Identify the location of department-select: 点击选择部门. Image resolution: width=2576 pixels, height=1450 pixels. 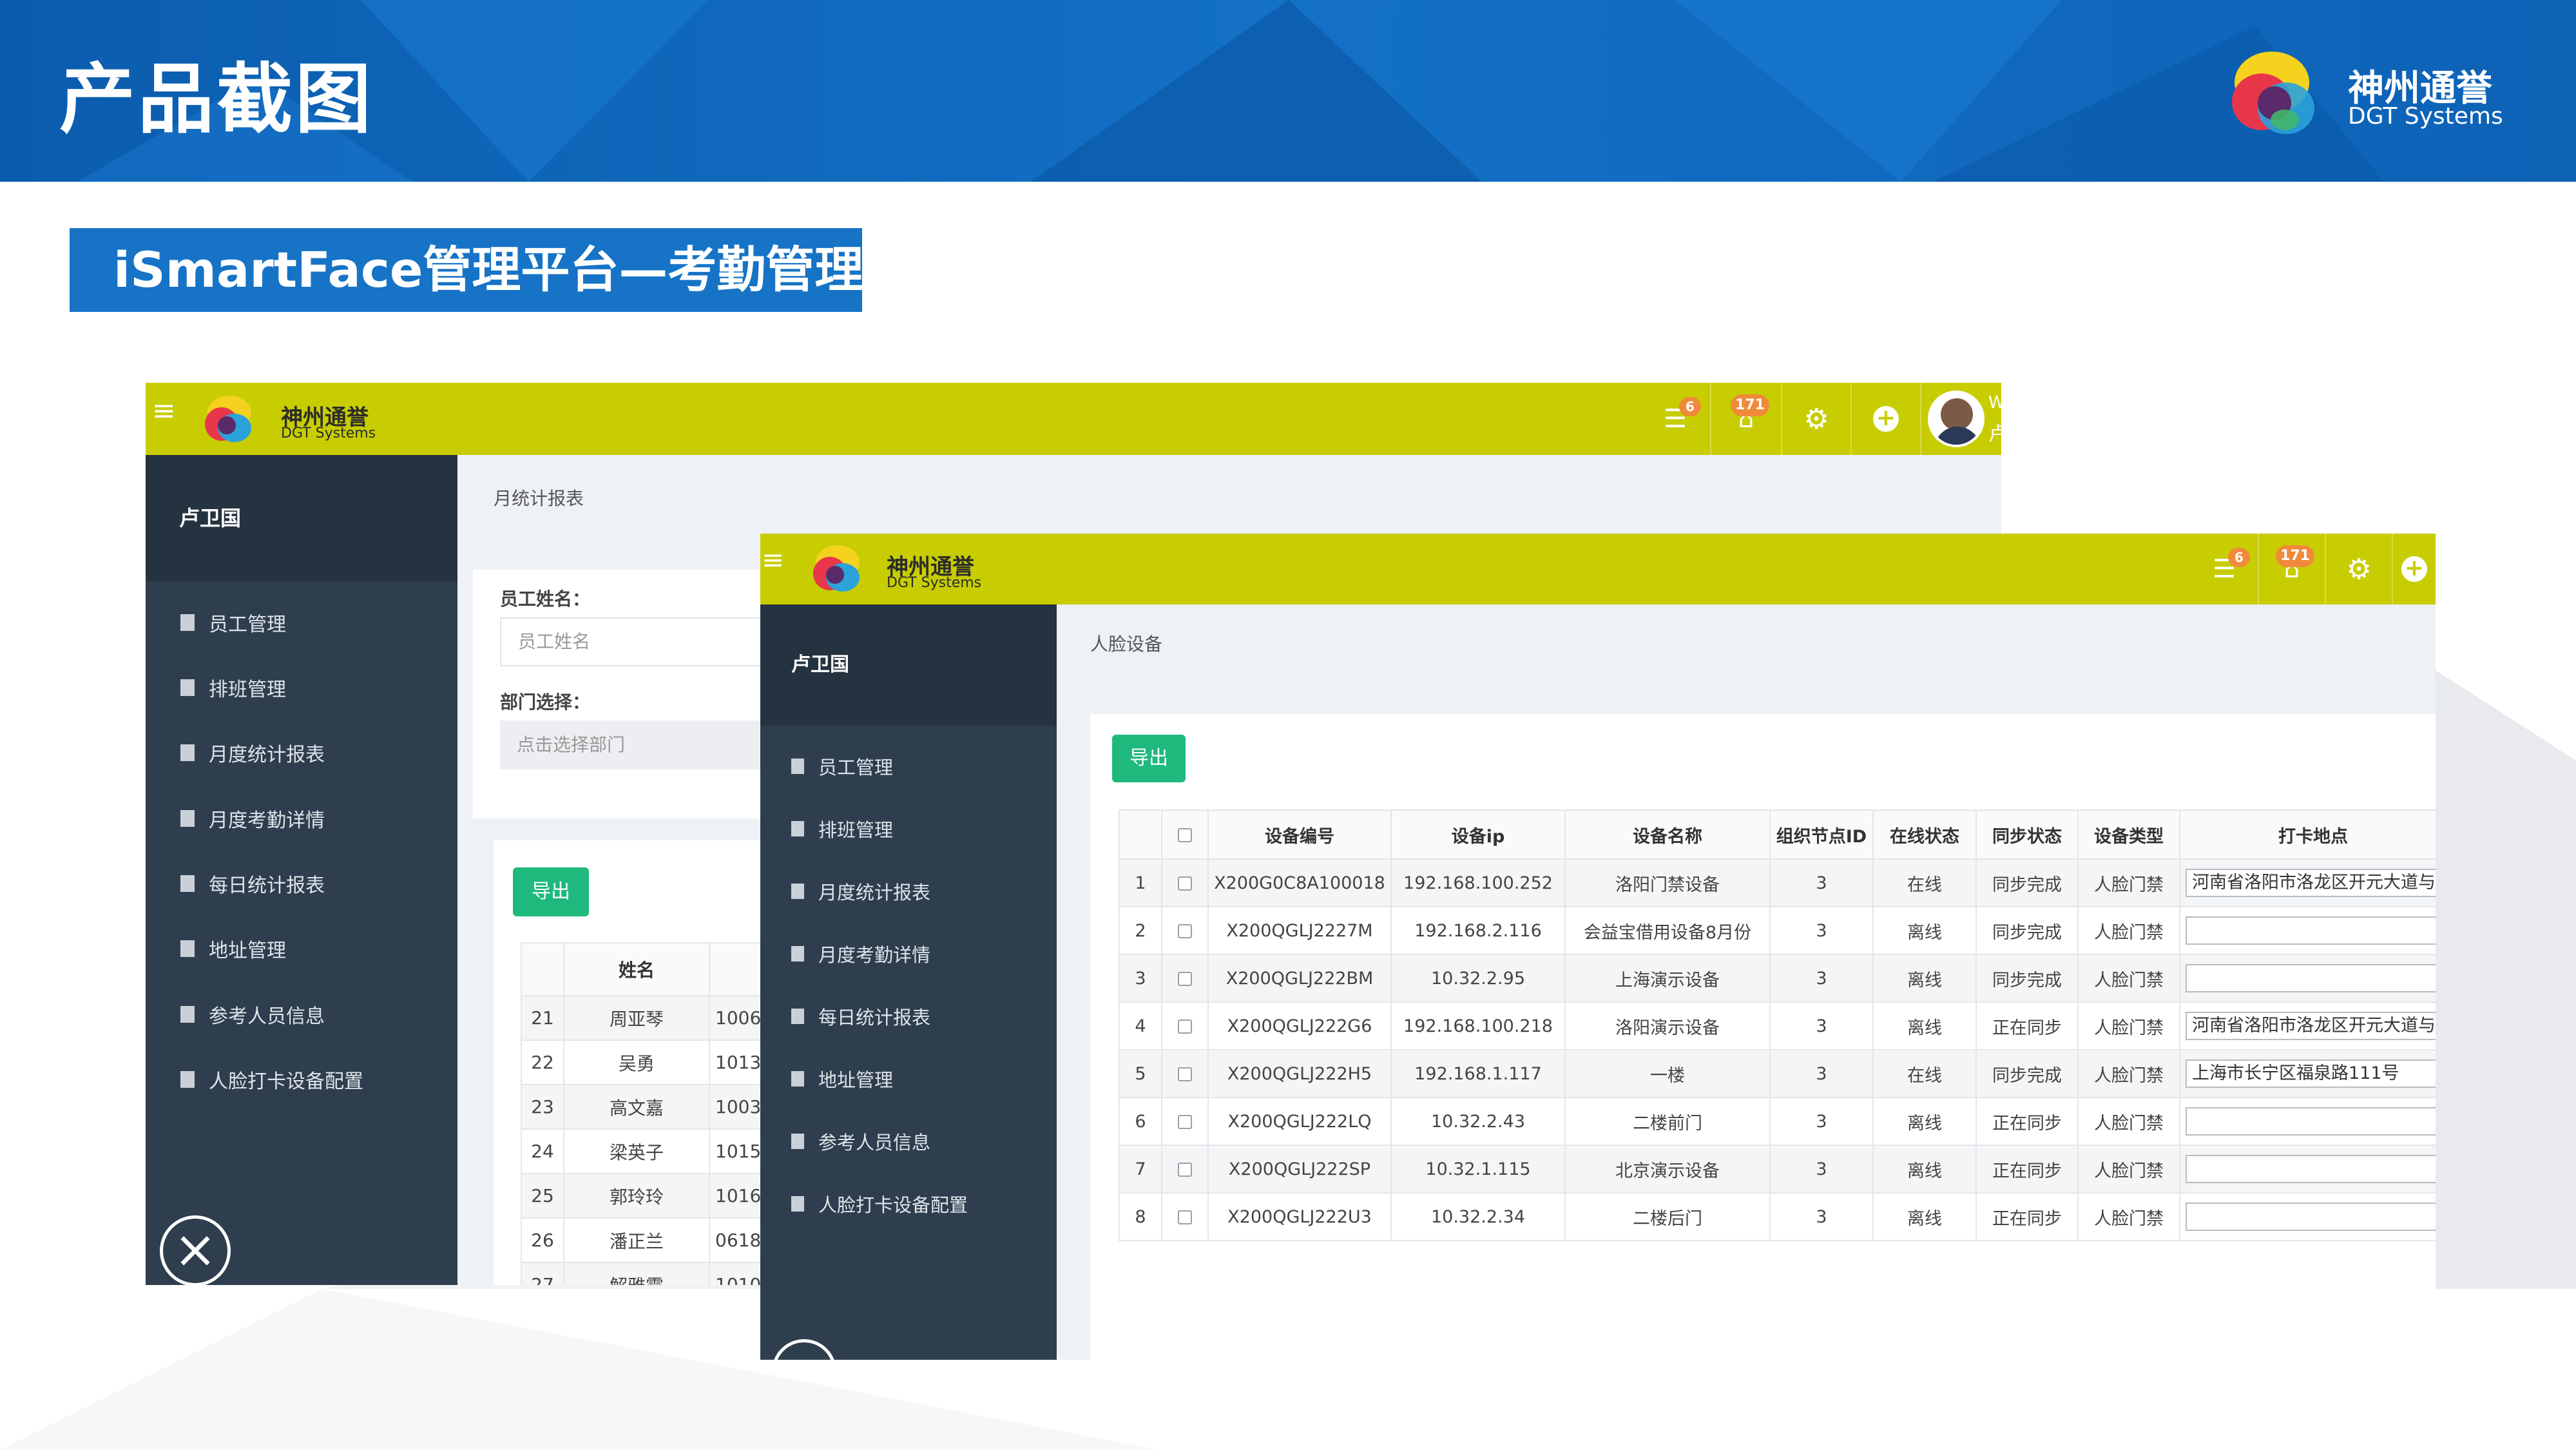
(648, 744).